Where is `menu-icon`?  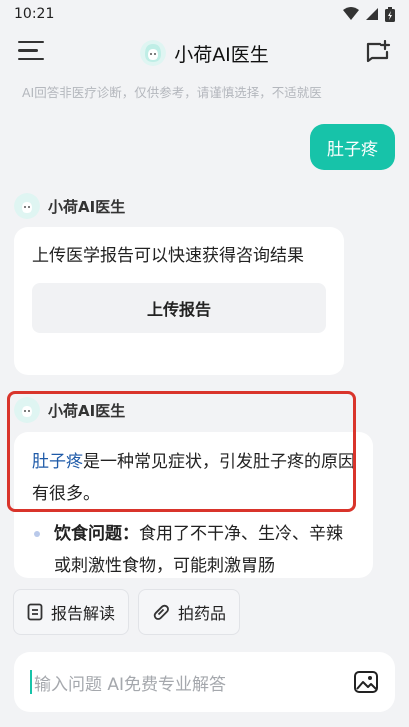
menu-icon is located at coordinates (31, 53).